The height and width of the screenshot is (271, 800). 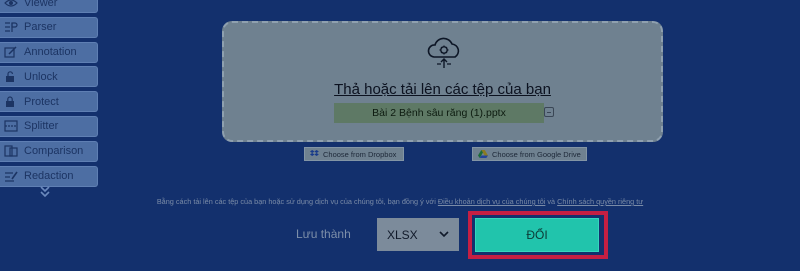 What do you see at coordinates (442, 89) in the screenshot?
I see `dropzone-title: Thả hoặc tải lên các tệp của bạn` at bounding box center [442, 89].